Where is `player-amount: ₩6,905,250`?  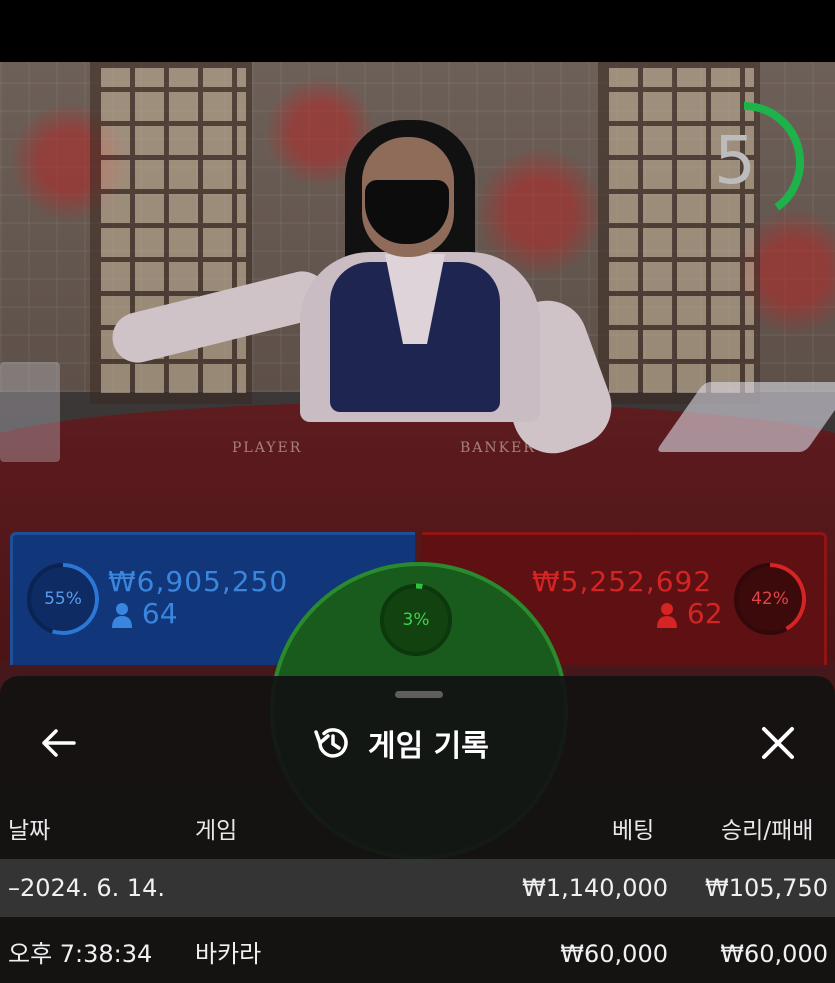 player-amount: ₩6,905,250 is located at coordinates (198, 581).